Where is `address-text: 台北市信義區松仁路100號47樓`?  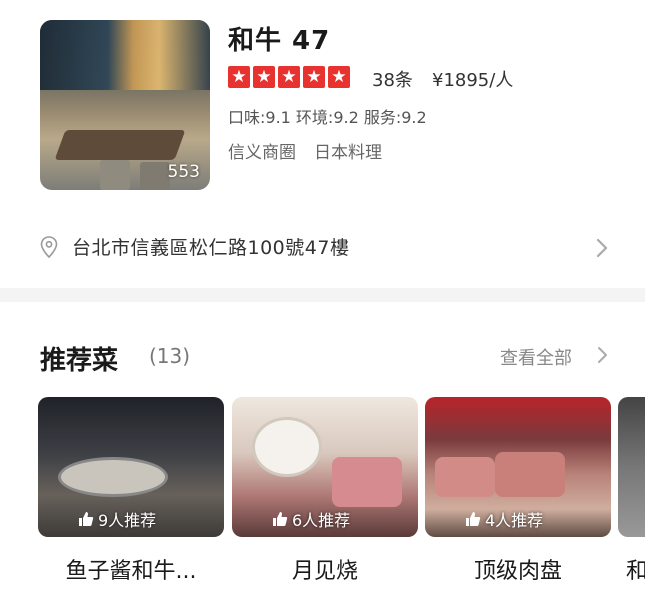 address-text: 台北市信義區松仁路100號47樓 is located at coordinates (211, 248).